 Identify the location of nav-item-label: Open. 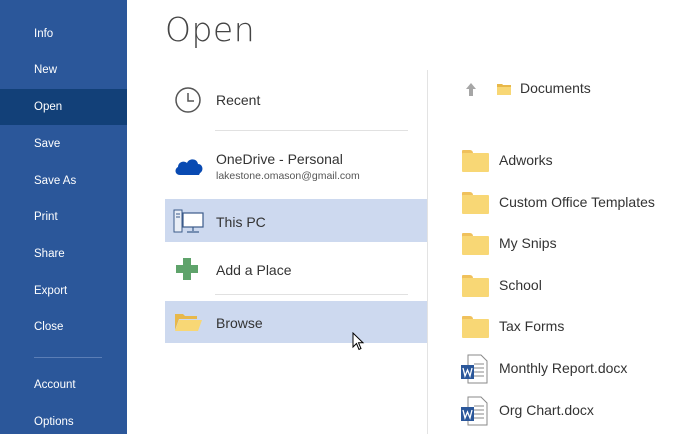
(48, 107).